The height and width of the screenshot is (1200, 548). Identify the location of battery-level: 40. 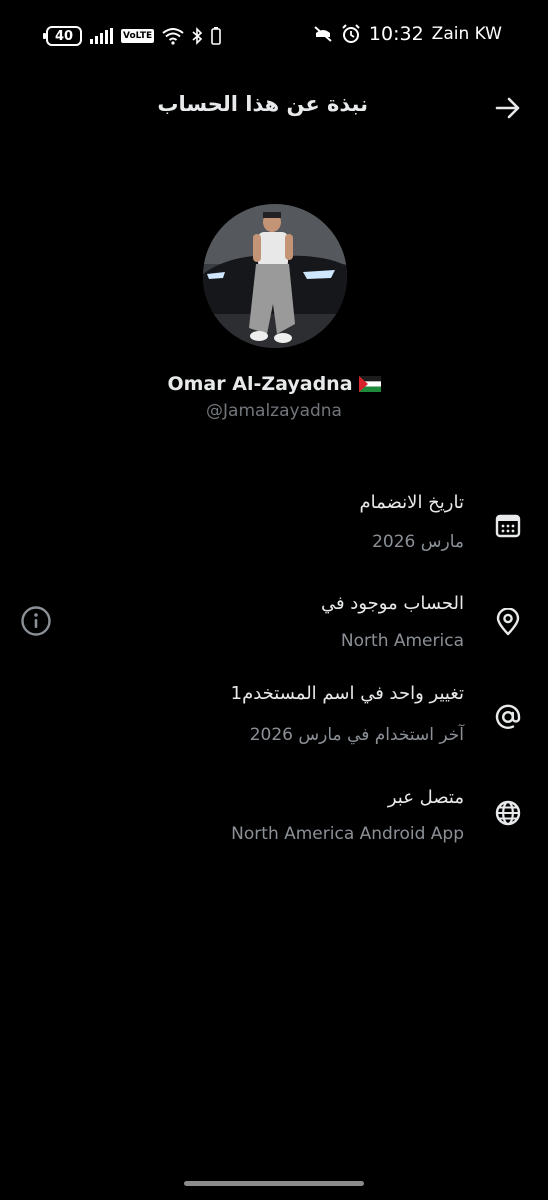
(64, 36).